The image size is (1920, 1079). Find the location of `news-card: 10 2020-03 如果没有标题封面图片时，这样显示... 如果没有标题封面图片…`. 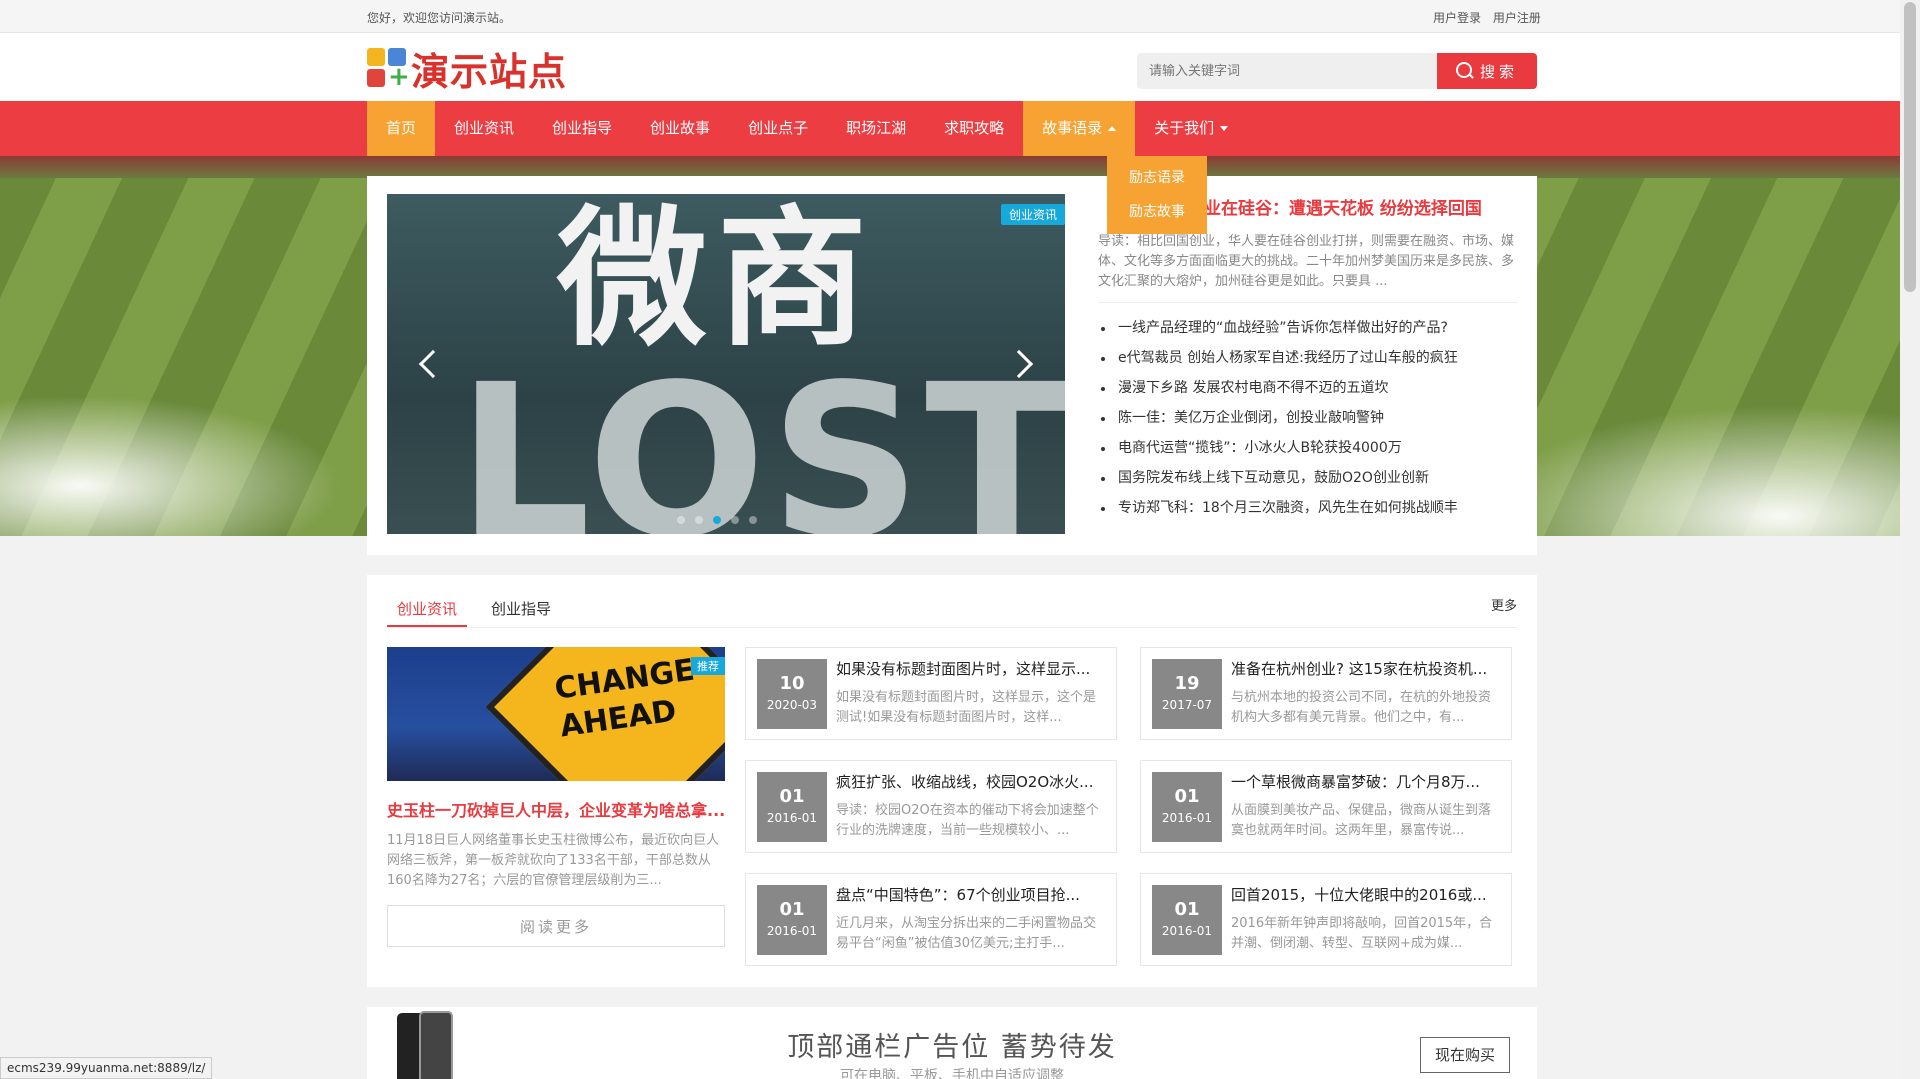

news-card: 10 2020-03 如果没有标题封面图片时，这样显示... 如果没有标题封面图片… is located at coordinates (931, 693).